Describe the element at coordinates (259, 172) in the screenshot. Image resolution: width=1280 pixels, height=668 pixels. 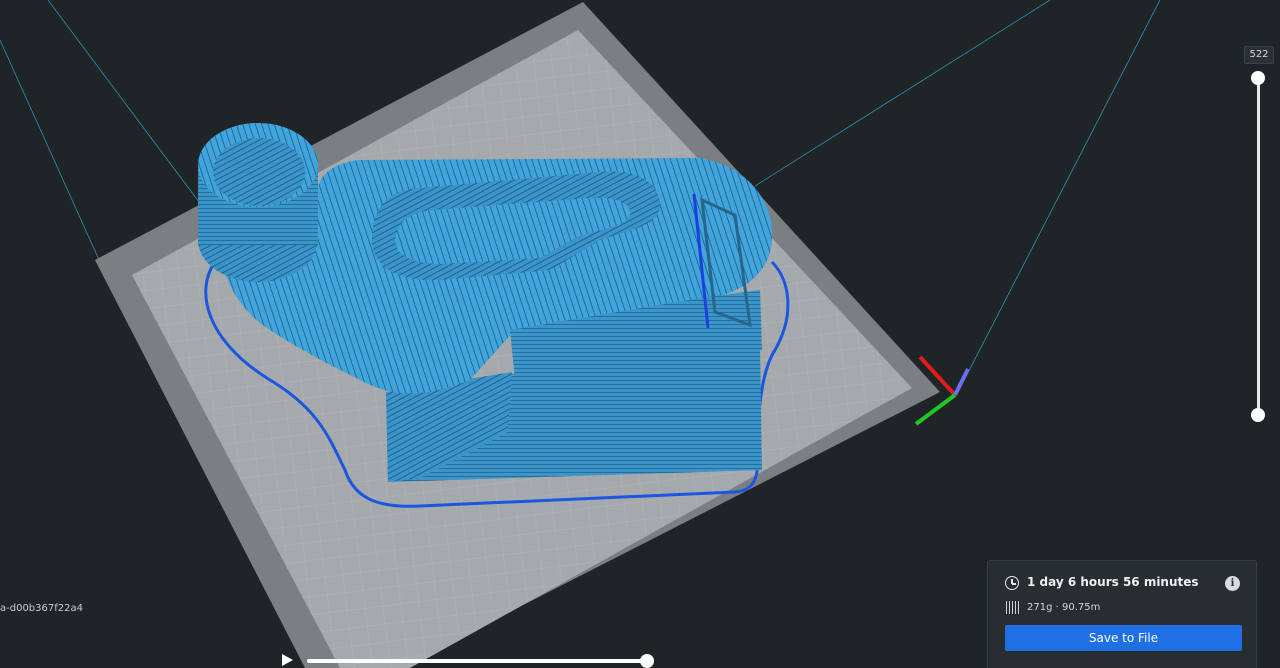
I see `model-cylinder-hole` at that location.